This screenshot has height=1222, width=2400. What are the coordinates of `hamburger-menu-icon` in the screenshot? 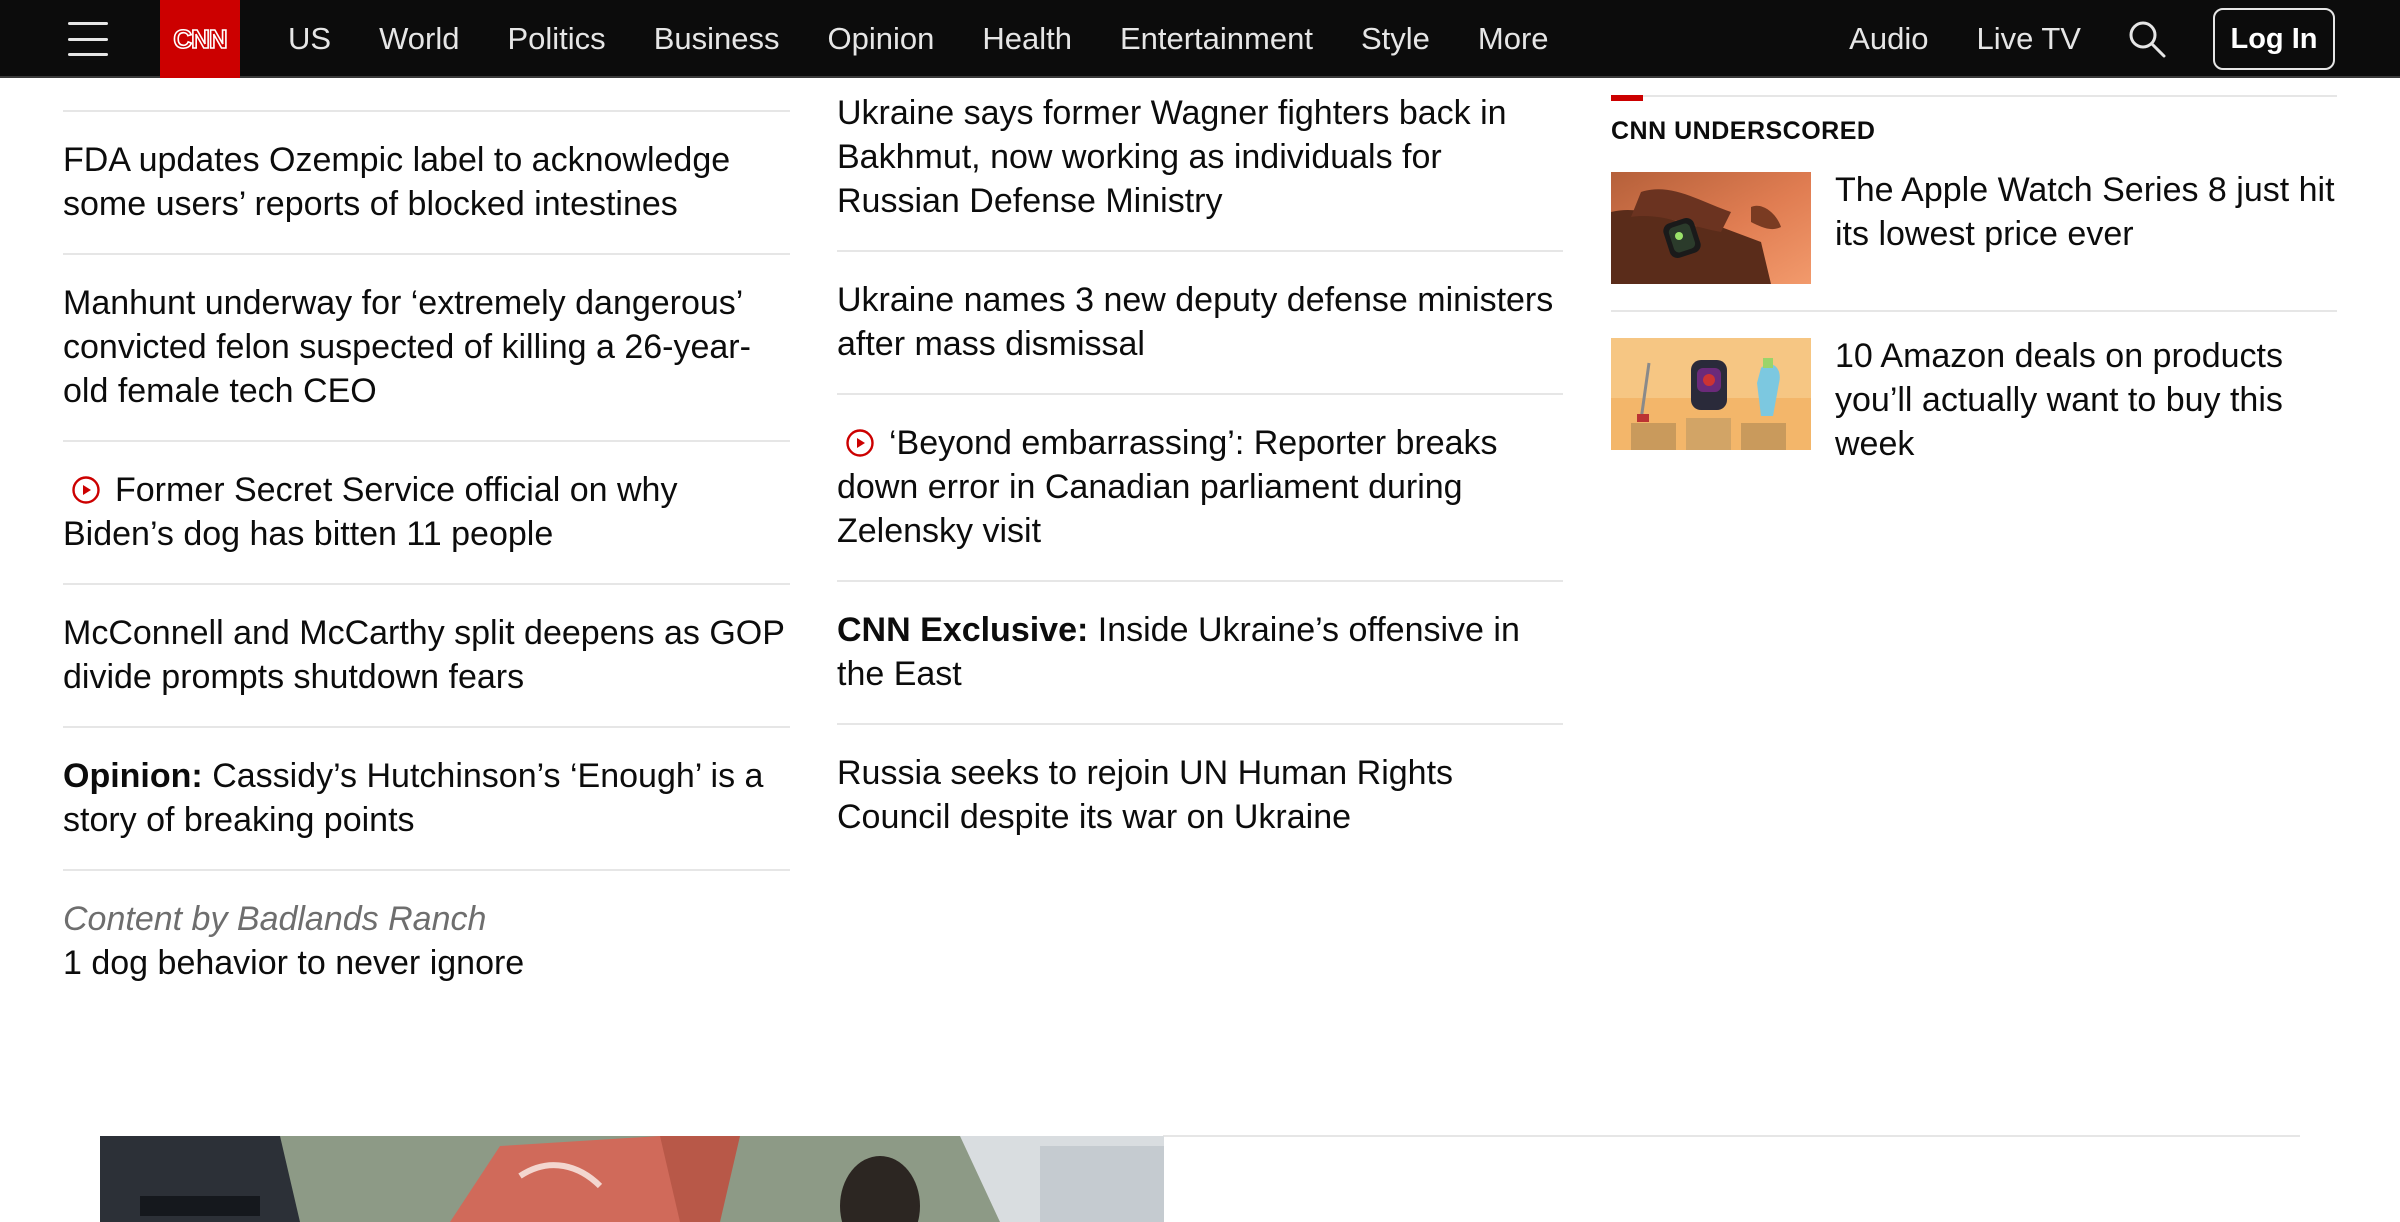 It's located at (88, 39).